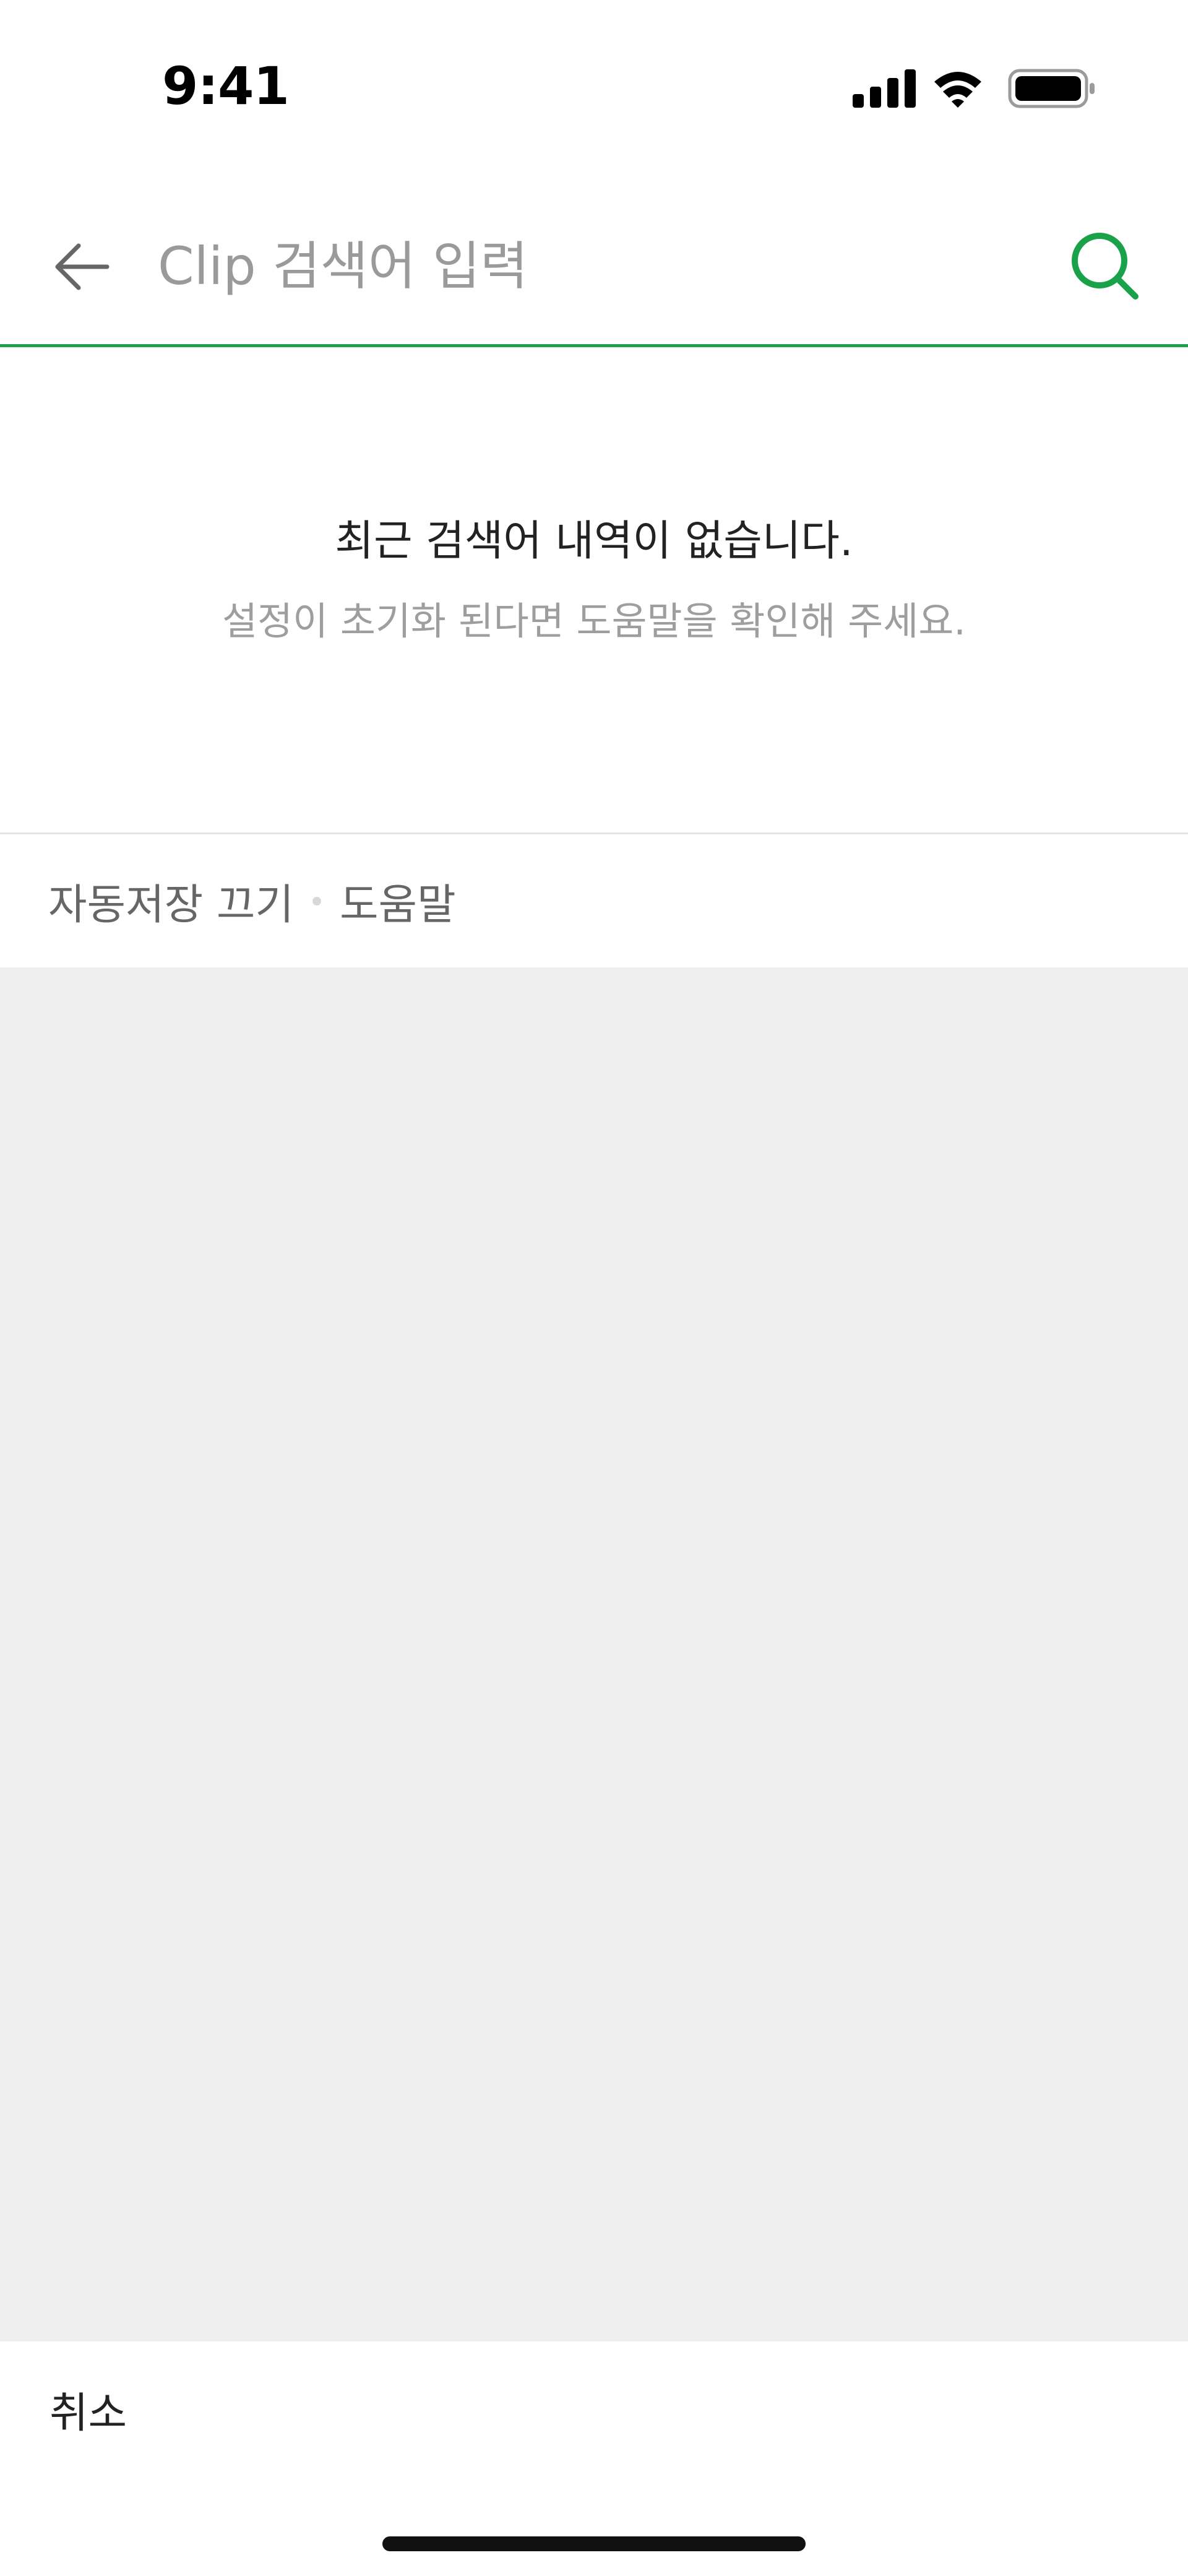 The width and height of the screenshot is (1188, 2576). Describe the element at coordinates (171, 900) in the screenshot. I see `autosave-off-button: 자동저장 끄기` at that location.